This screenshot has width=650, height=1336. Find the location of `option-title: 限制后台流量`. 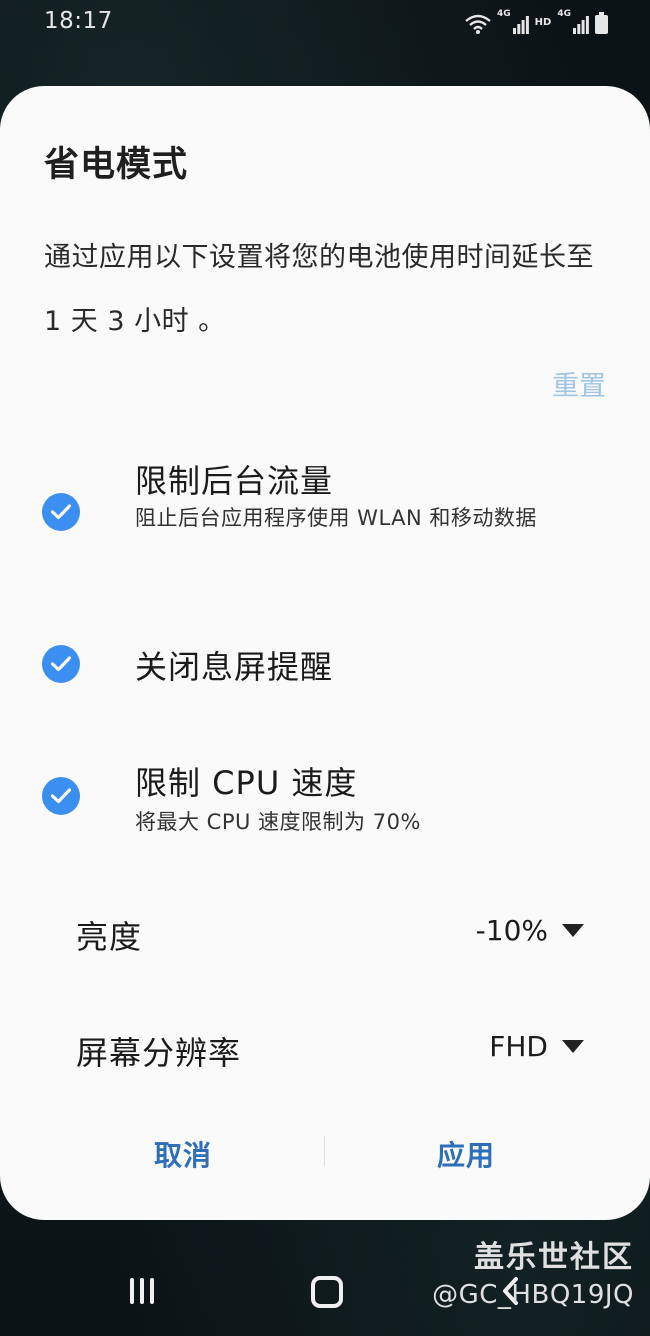

option-title: 限制后台流量 is located at coordinates (234, 481).